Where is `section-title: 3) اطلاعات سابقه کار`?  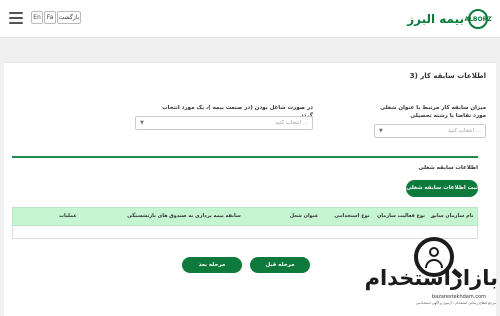
section-title: 3) اطلاعات سابقه کار is located at coordinates (447, 76).